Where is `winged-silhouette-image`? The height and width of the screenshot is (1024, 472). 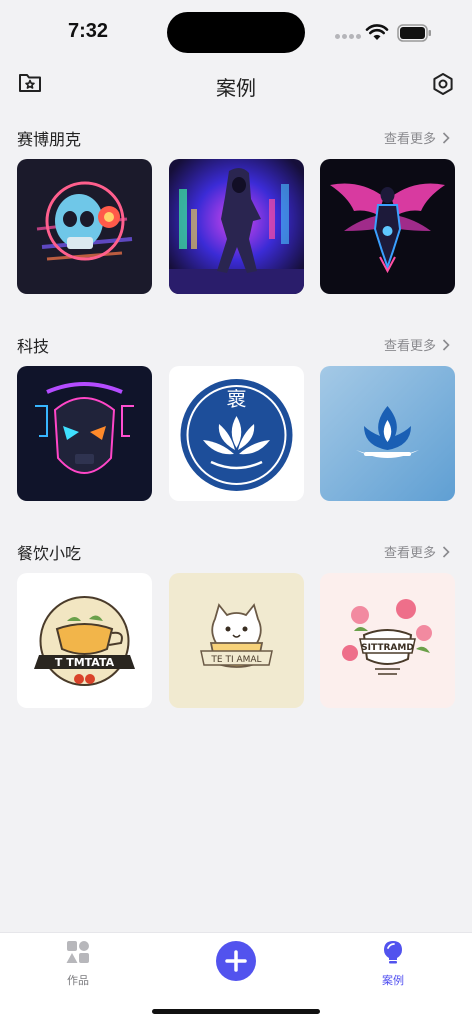
winged-silhouette-image is located at coordinates (387, 226).